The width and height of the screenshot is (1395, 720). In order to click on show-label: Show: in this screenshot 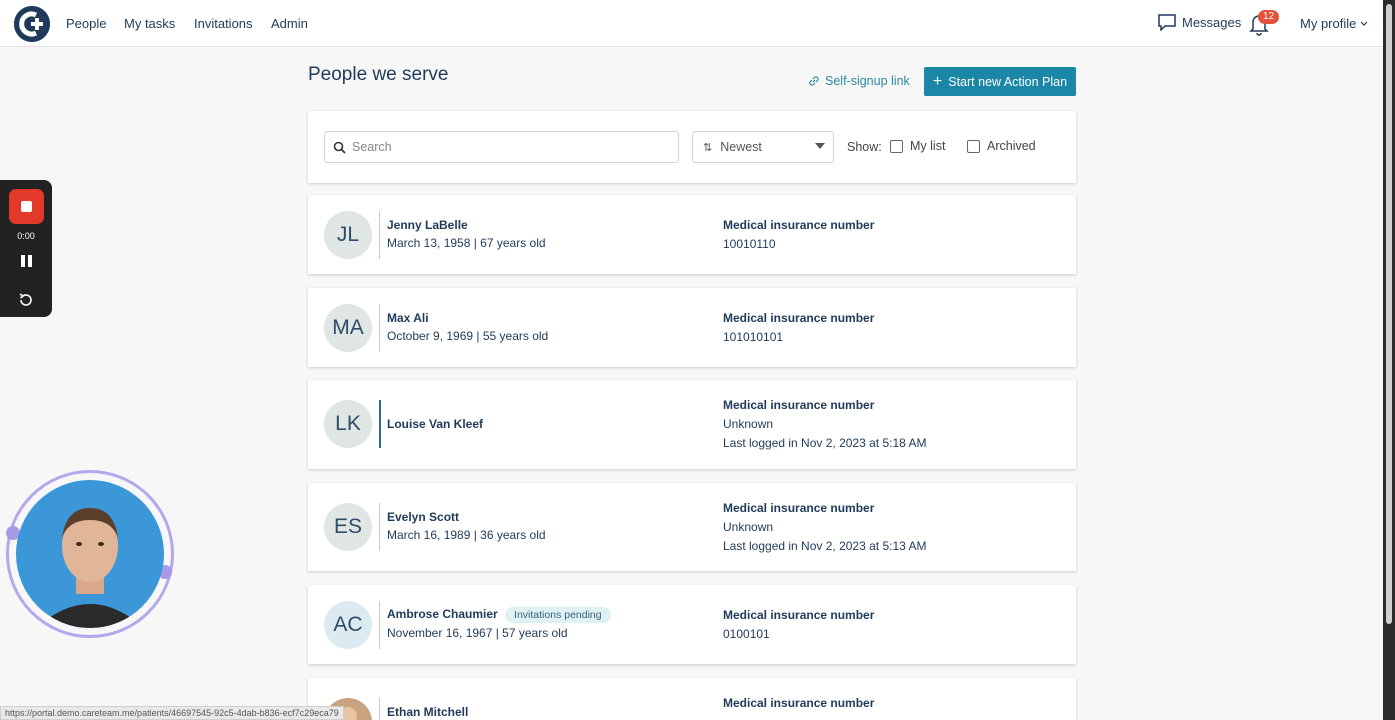, I will do `click(864, 147)`.